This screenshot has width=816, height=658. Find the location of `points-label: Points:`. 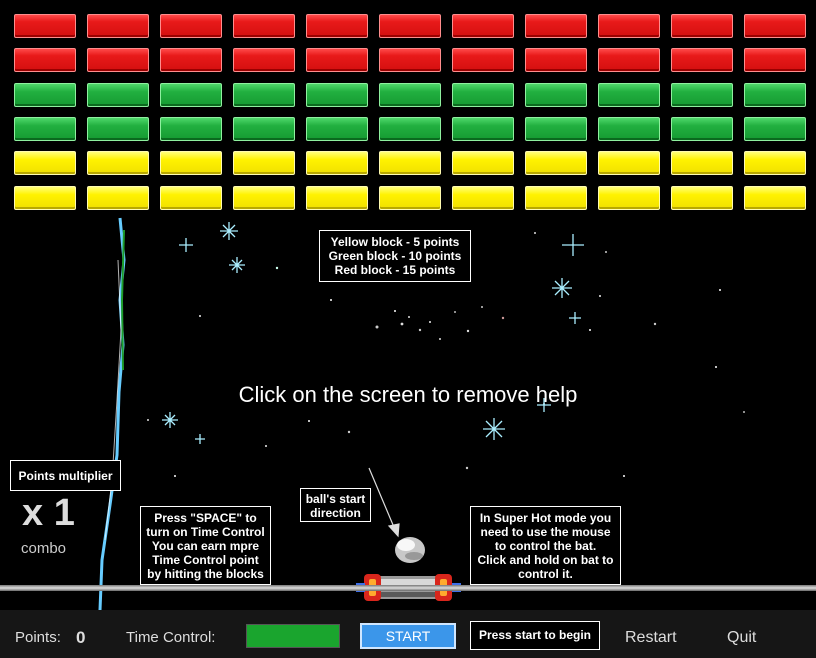

points-label: Points: is located at coordinates (38, 637).